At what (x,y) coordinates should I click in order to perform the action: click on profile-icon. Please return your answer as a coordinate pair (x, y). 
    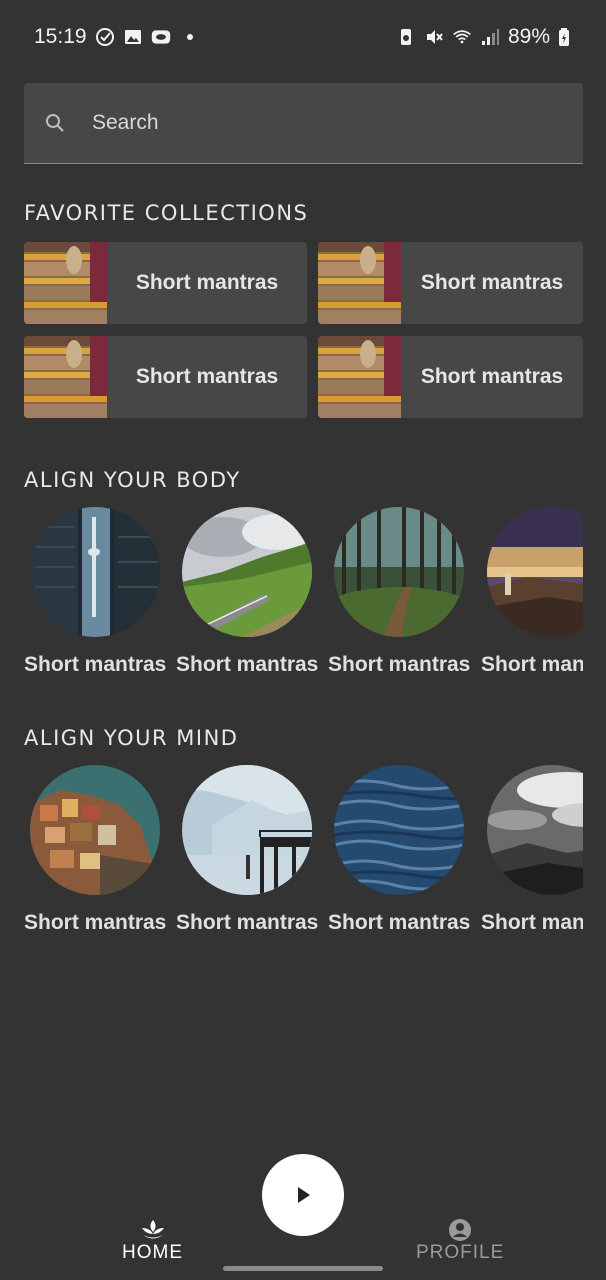
    Looking at the image, I should click on (460, 1230).